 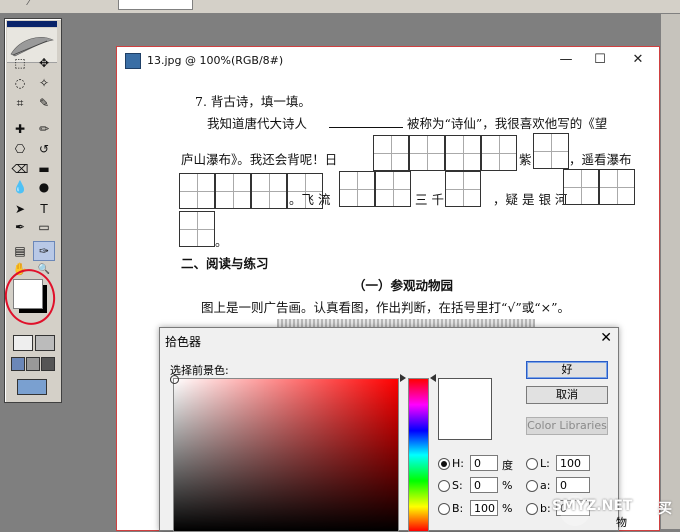 What do you see at coordinates (174, 379) in the screenshot?
I see `color-field-cursor` at bounding box center [174, 379].